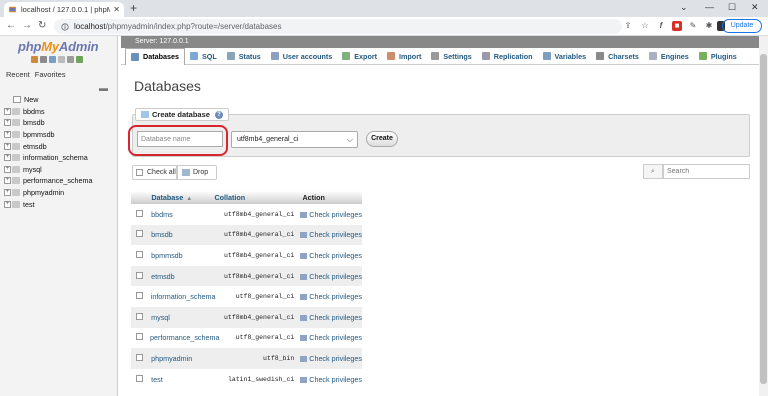  What do you see at coordinates (35, 146) in the screenshot?
I see `tree-item-label: etmsdb` at bounding box center [35, 146].